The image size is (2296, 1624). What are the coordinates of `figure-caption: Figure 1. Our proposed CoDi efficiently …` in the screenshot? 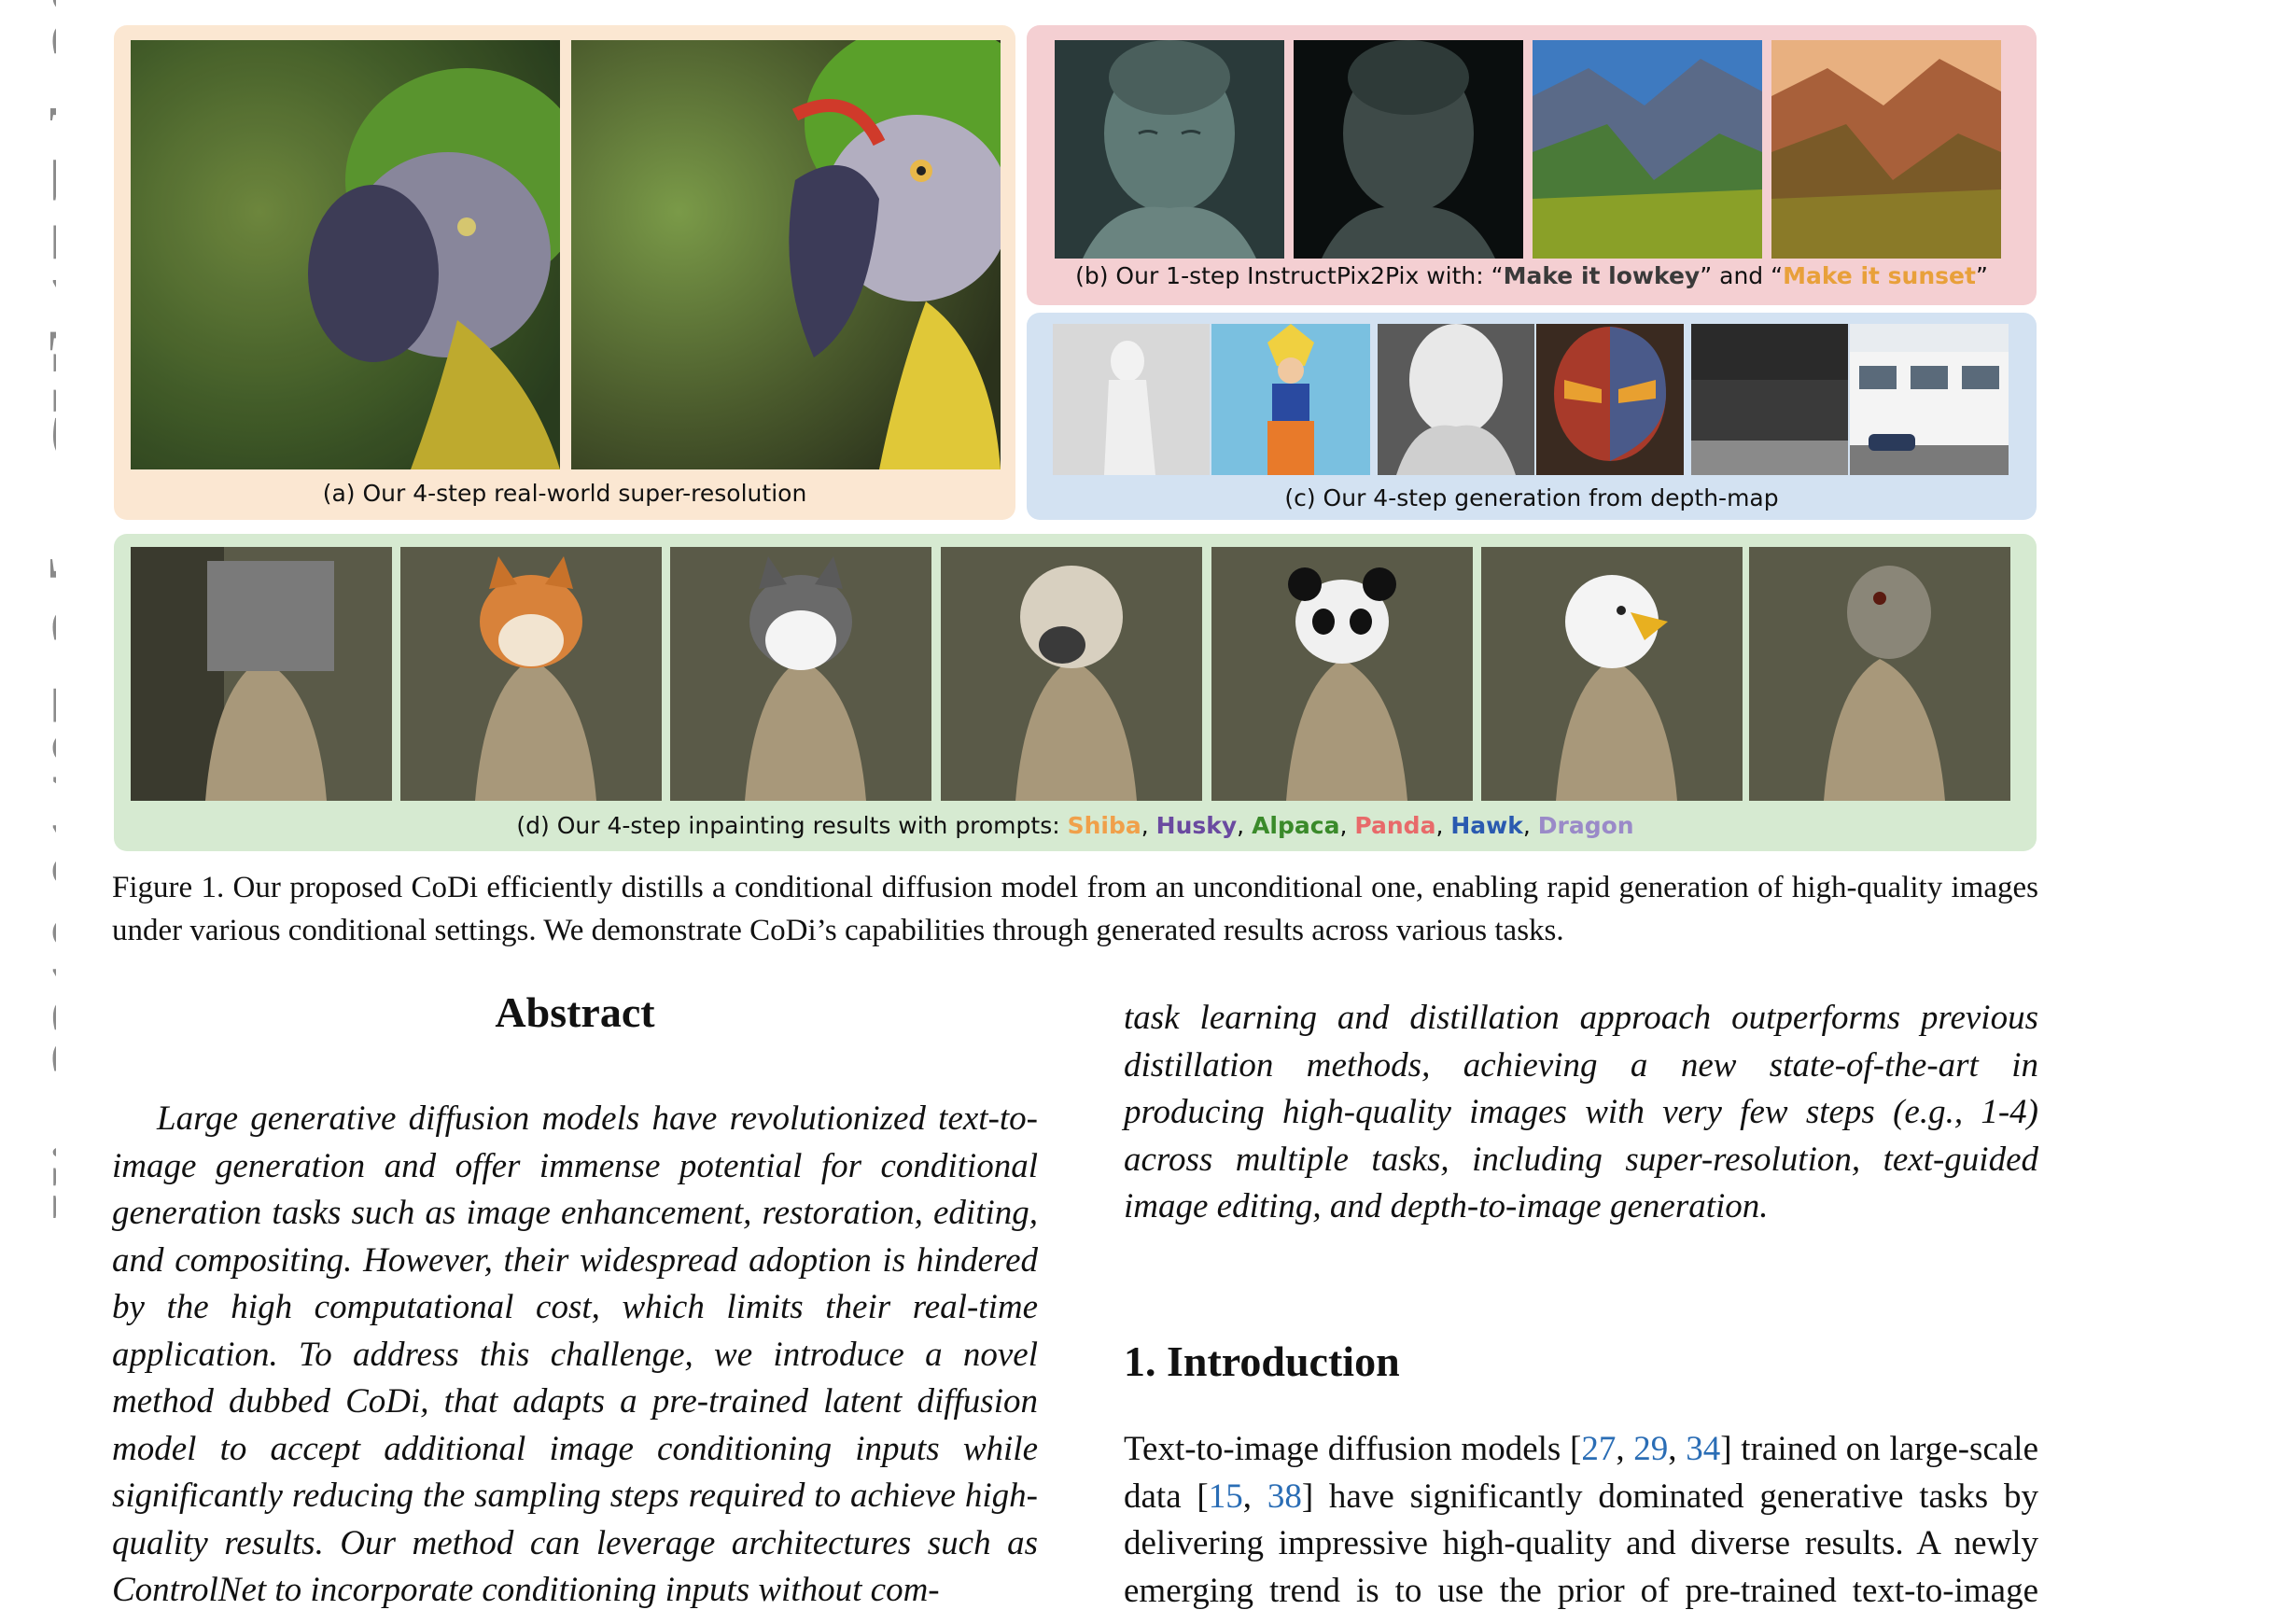 It's located at (1075, 909).